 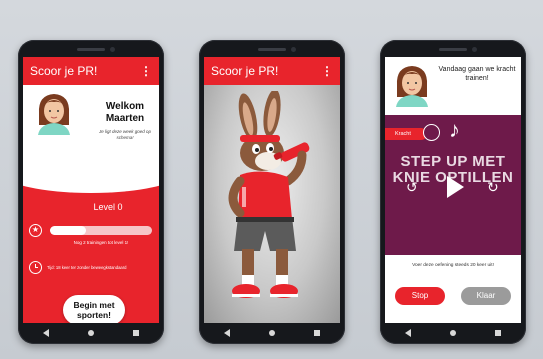 What do you see at coordinates (125, 134) in the screenshot?
I see `welcome-subtitle: Je ligt deze week goed op schema!` at bounding box center [125, 134].